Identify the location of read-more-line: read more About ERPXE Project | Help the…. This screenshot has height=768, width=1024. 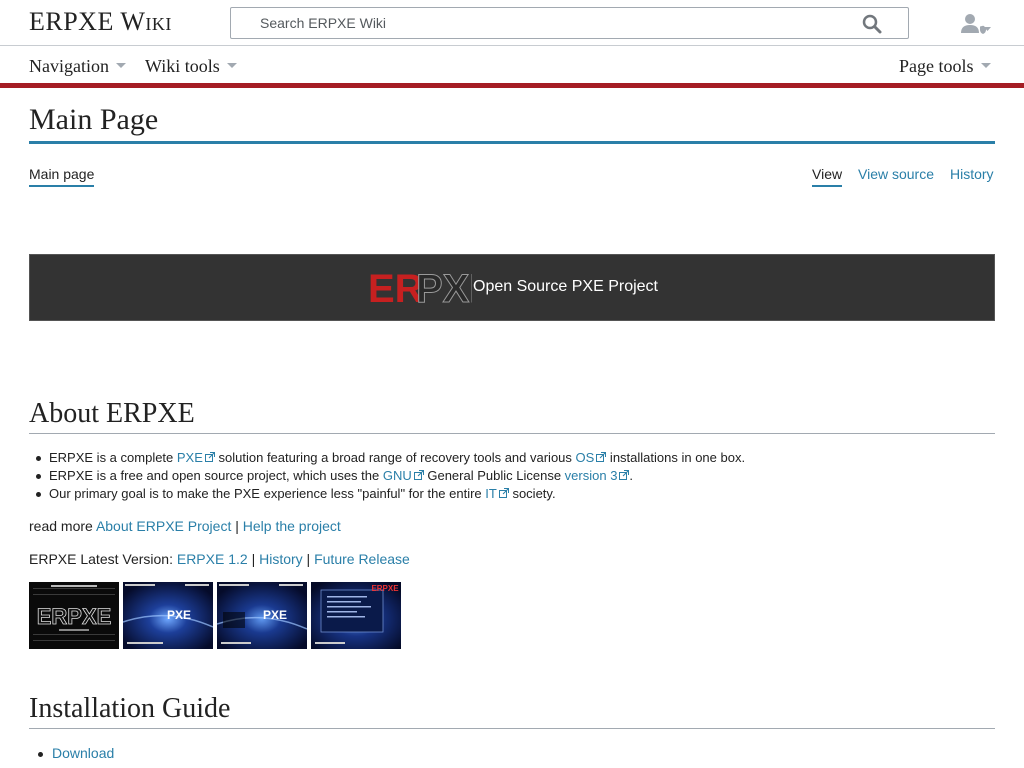
(185, 526).